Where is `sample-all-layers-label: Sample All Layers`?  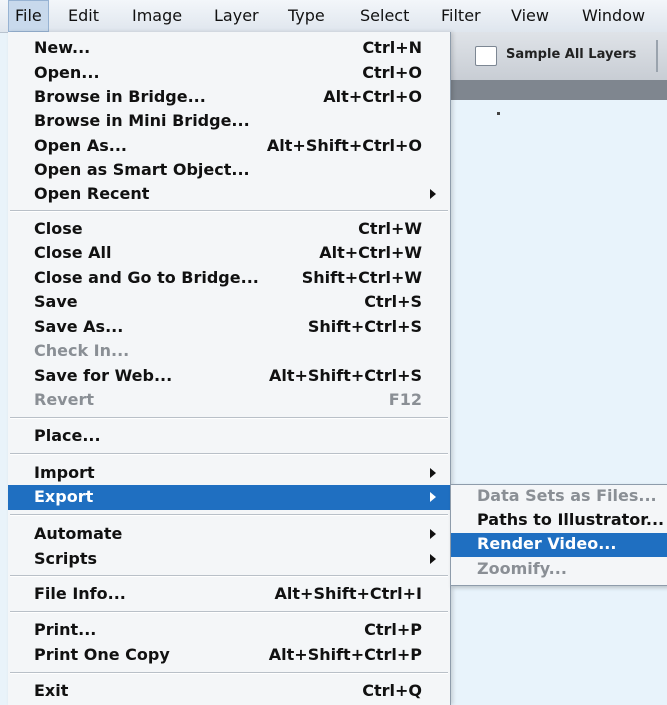
sample-all-layers-label: Sample All Layers is located at coordinates (571, 54).